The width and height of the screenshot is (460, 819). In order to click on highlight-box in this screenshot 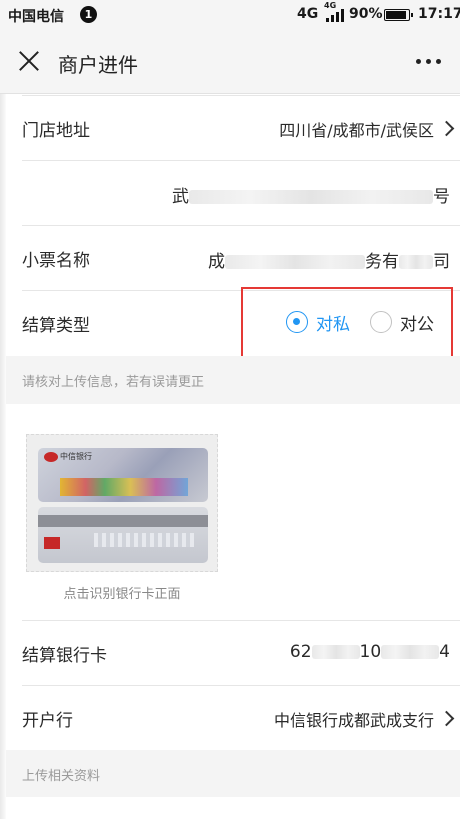, I will do `click(347, 324)`.